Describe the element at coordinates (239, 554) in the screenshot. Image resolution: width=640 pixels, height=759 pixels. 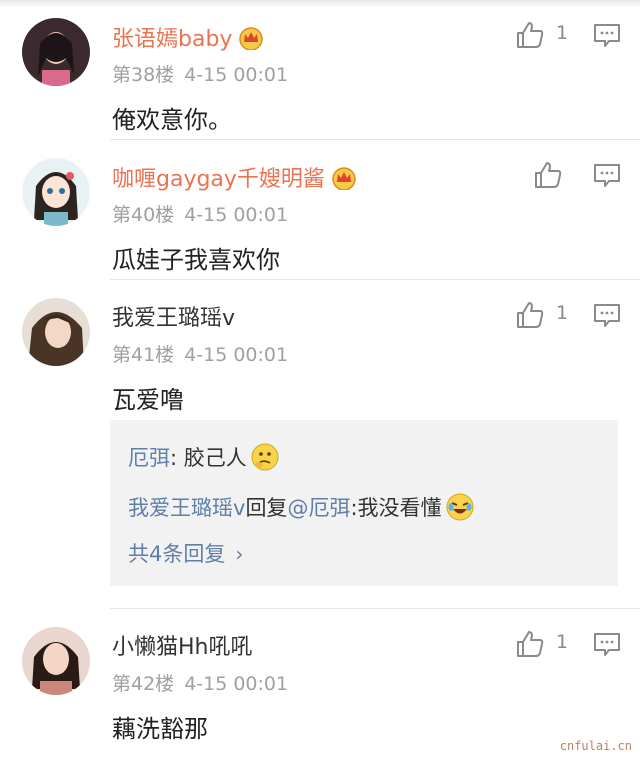
I see `chevron-right-icon: ›` at that location.